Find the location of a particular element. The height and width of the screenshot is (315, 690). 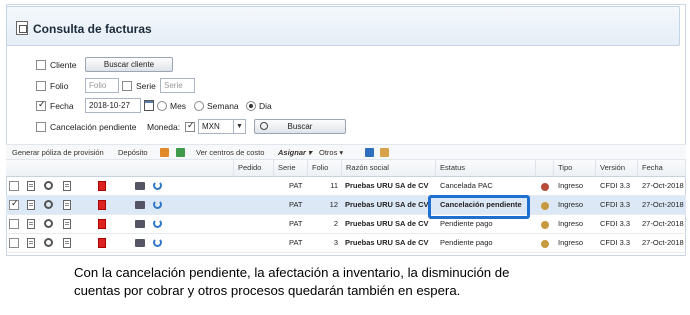

column-header-version: Versión is located at coordinates (617, 168).